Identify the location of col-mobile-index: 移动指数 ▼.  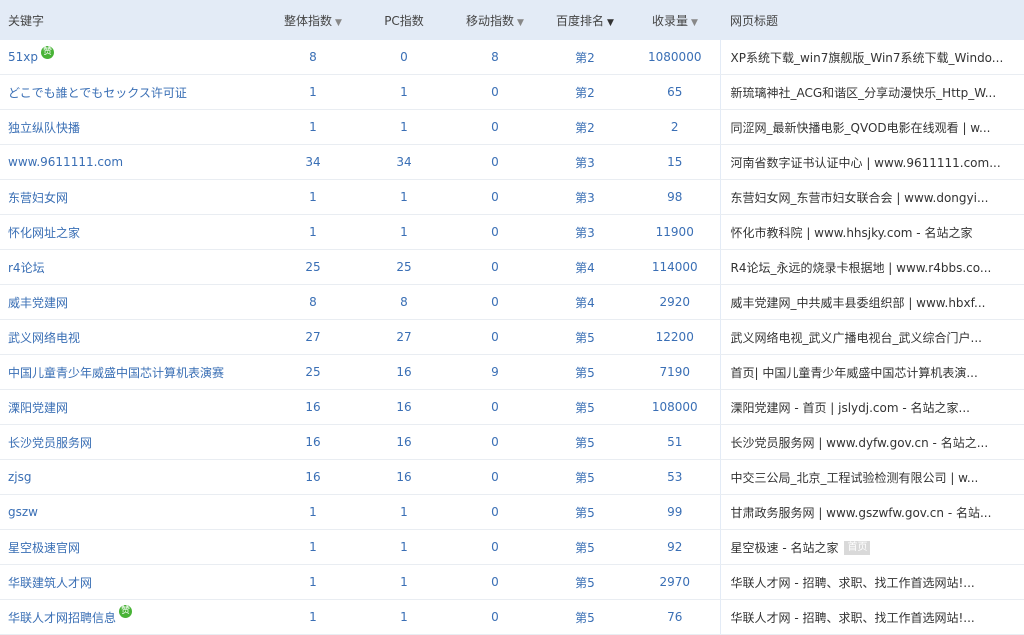
(495, 20).